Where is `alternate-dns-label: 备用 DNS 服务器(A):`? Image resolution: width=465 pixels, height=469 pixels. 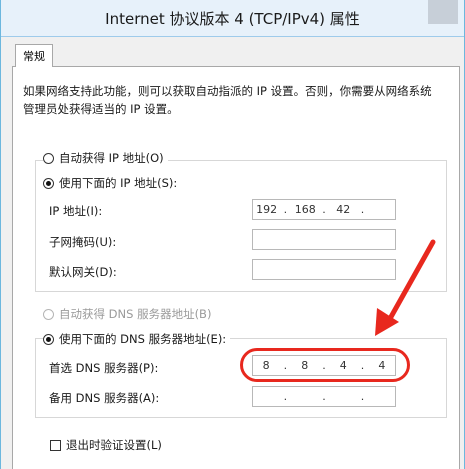
alternate-dns-label: 备用 DNS 服务器(A): is located at coordinates (104, 398).